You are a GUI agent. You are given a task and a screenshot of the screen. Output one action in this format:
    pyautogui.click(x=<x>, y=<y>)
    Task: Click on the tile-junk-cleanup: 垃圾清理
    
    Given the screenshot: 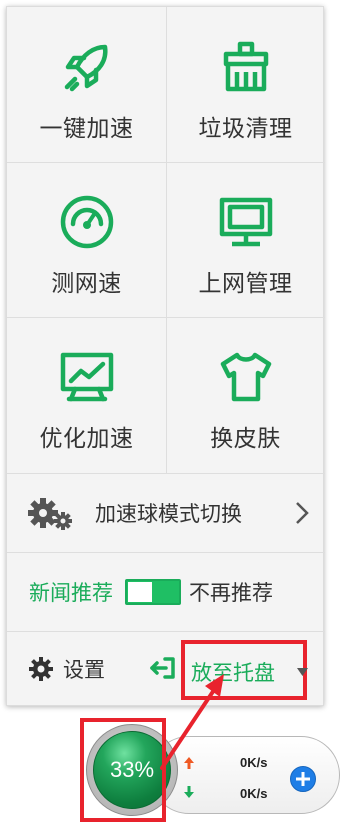 What is the action you would take?
    pyautogui.click(x=245, y=84)
    